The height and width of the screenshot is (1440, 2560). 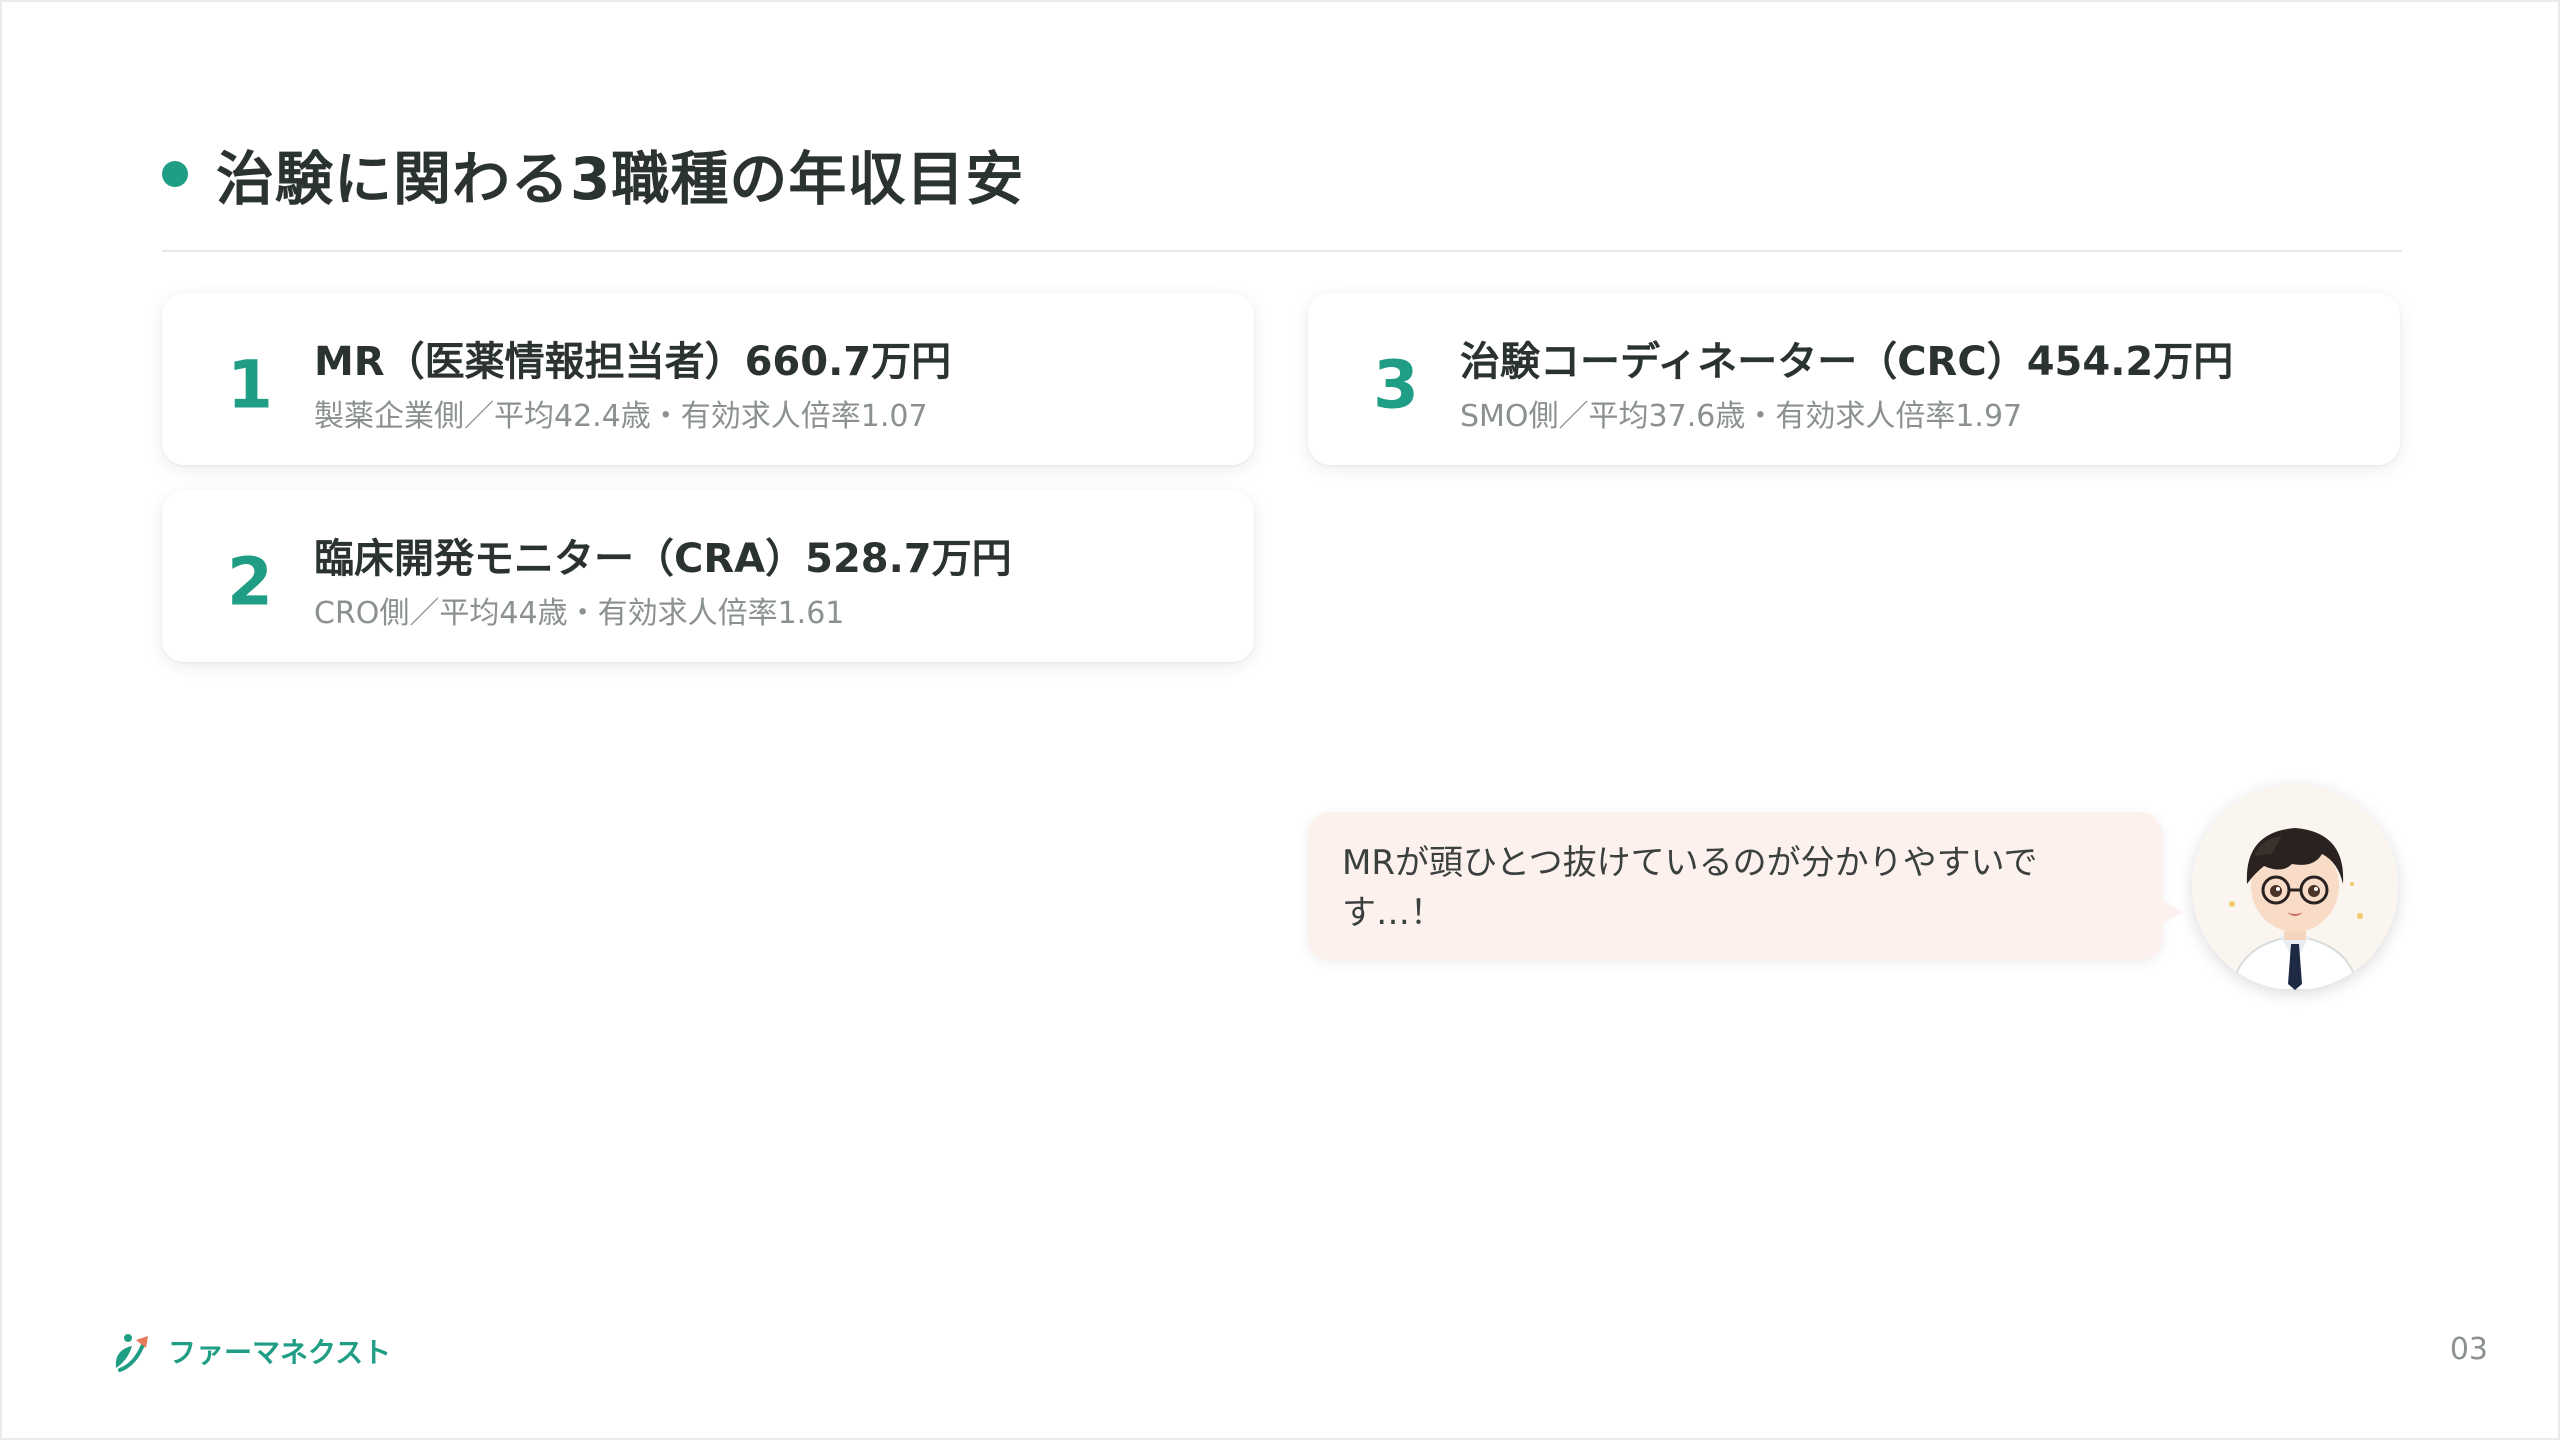 I want to click on card-subtitle: SMO側／平均37.6歳・有効求人倍率1.97, so click(x=1741, y=416).